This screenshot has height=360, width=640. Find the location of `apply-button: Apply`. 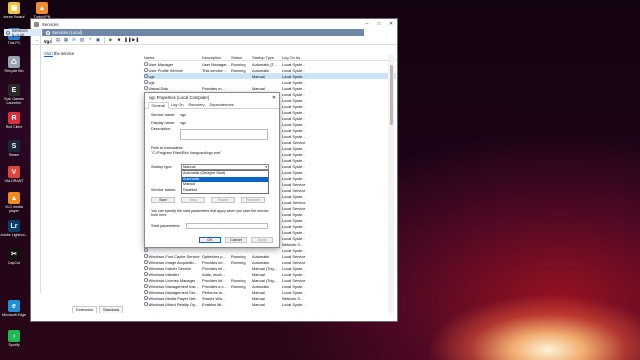

apply-button: Apply is located at coordinates (262, 240).